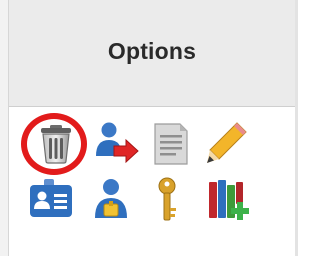 This screenshot has height=256, width=320. I want to click on id-card-icon, so click(51, 199).